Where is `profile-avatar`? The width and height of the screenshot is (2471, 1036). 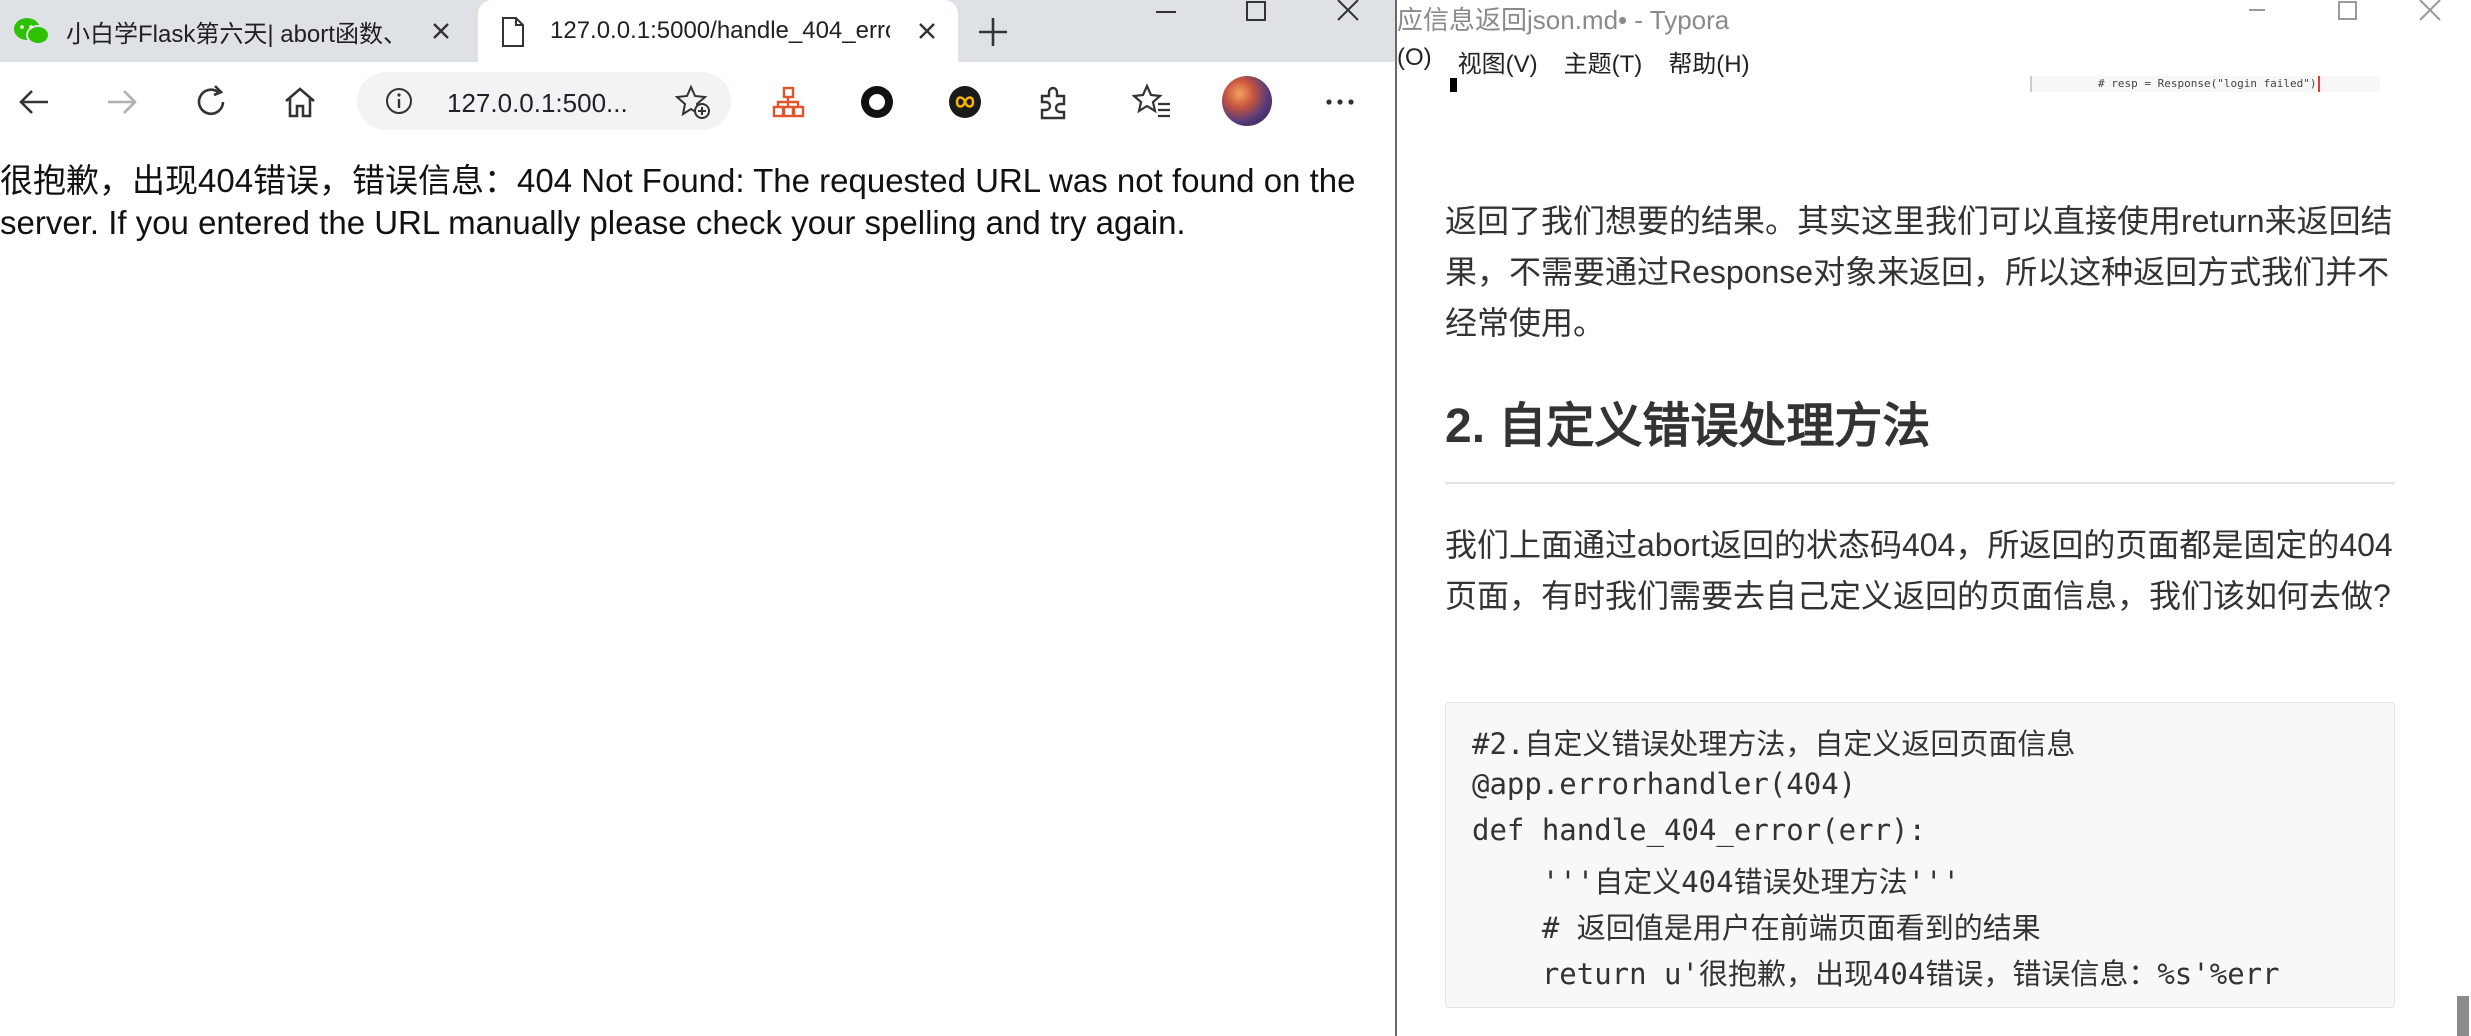 profile-avatar is located at coordinates (1247, 101).